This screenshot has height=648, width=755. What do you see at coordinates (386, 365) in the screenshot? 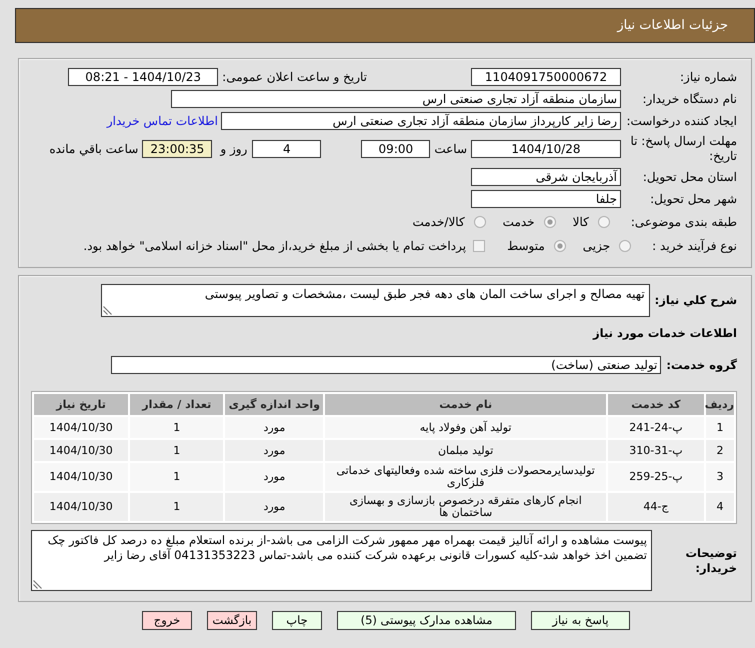
I see `service-group-field: تولید صنعتی (ساخت)` at bounding box center [386, 365].